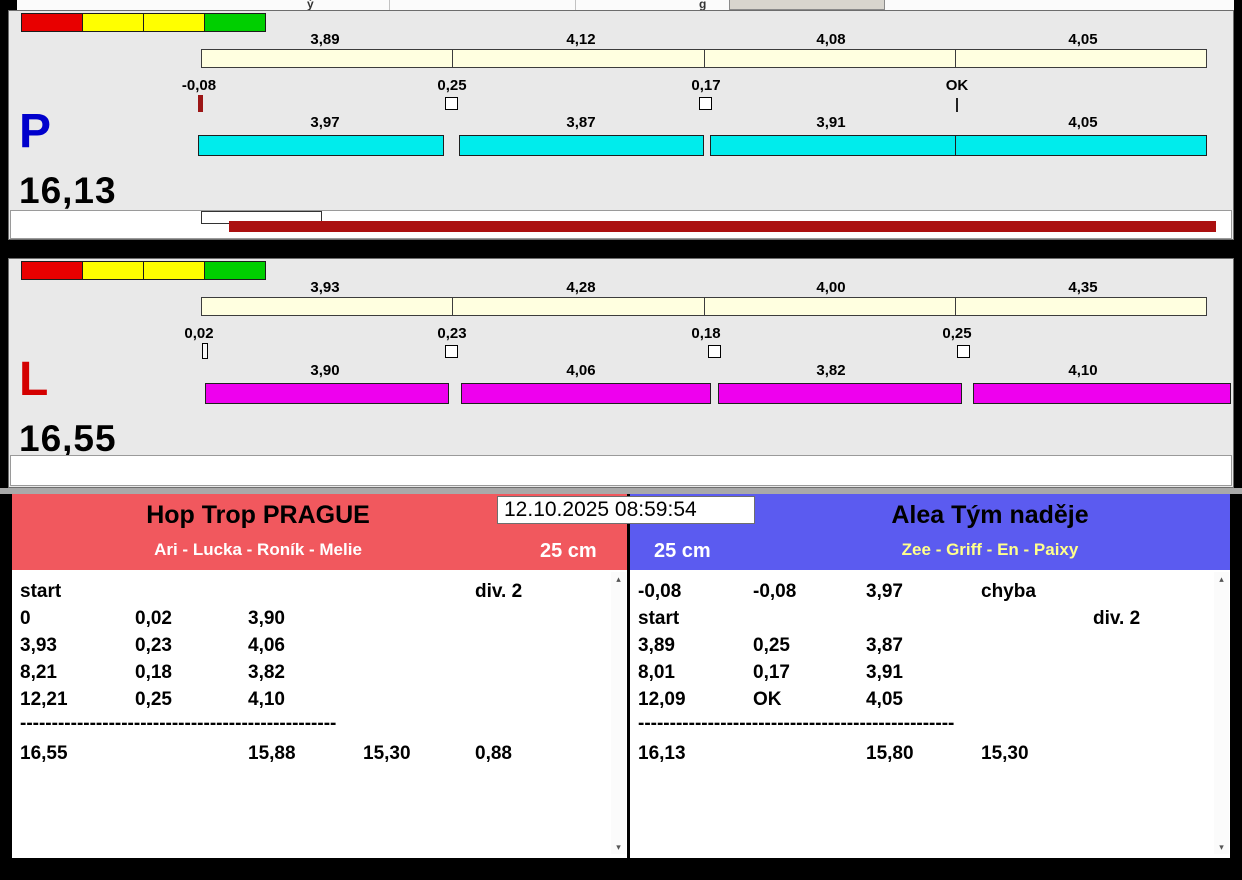 The width and height of the screenshot is (1242, 880). What do you see at coordinates (319, 753) in the screenshot?
I see `total-row: 16,55 15,88 15,30 0,88` at bounding box center [319, 753].